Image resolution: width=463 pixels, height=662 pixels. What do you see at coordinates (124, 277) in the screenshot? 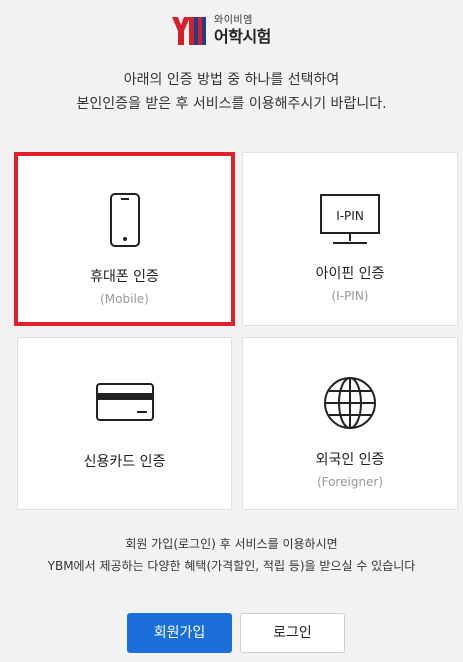
I see `mobile-auth-label: 휴대폰 인증` at bounding box center [124, 277].